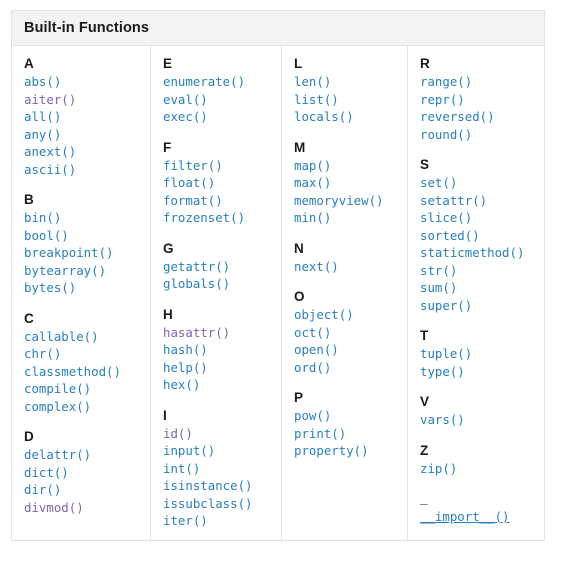 This screenshot has width=570, height=572. Describe the element at coordinates (339, 200) in the screenshot. I see `function-link: memoryview()` at that location.